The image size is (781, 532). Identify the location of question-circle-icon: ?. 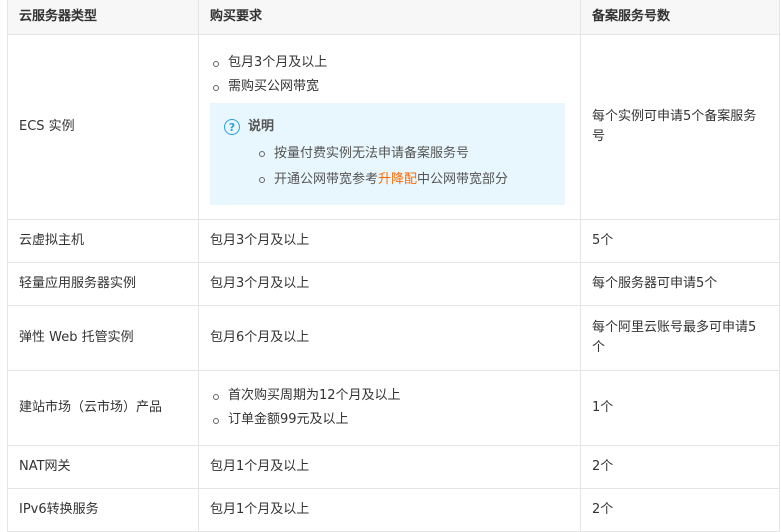
(232, 127).